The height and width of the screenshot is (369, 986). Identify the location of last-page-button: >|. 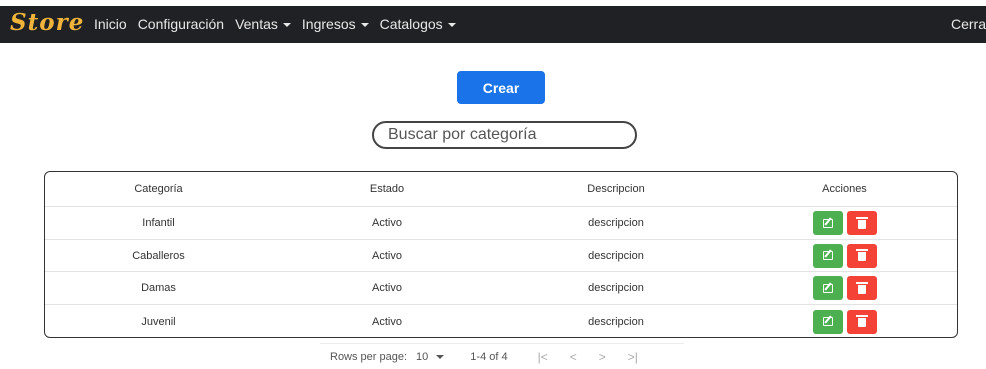
(633, 357).